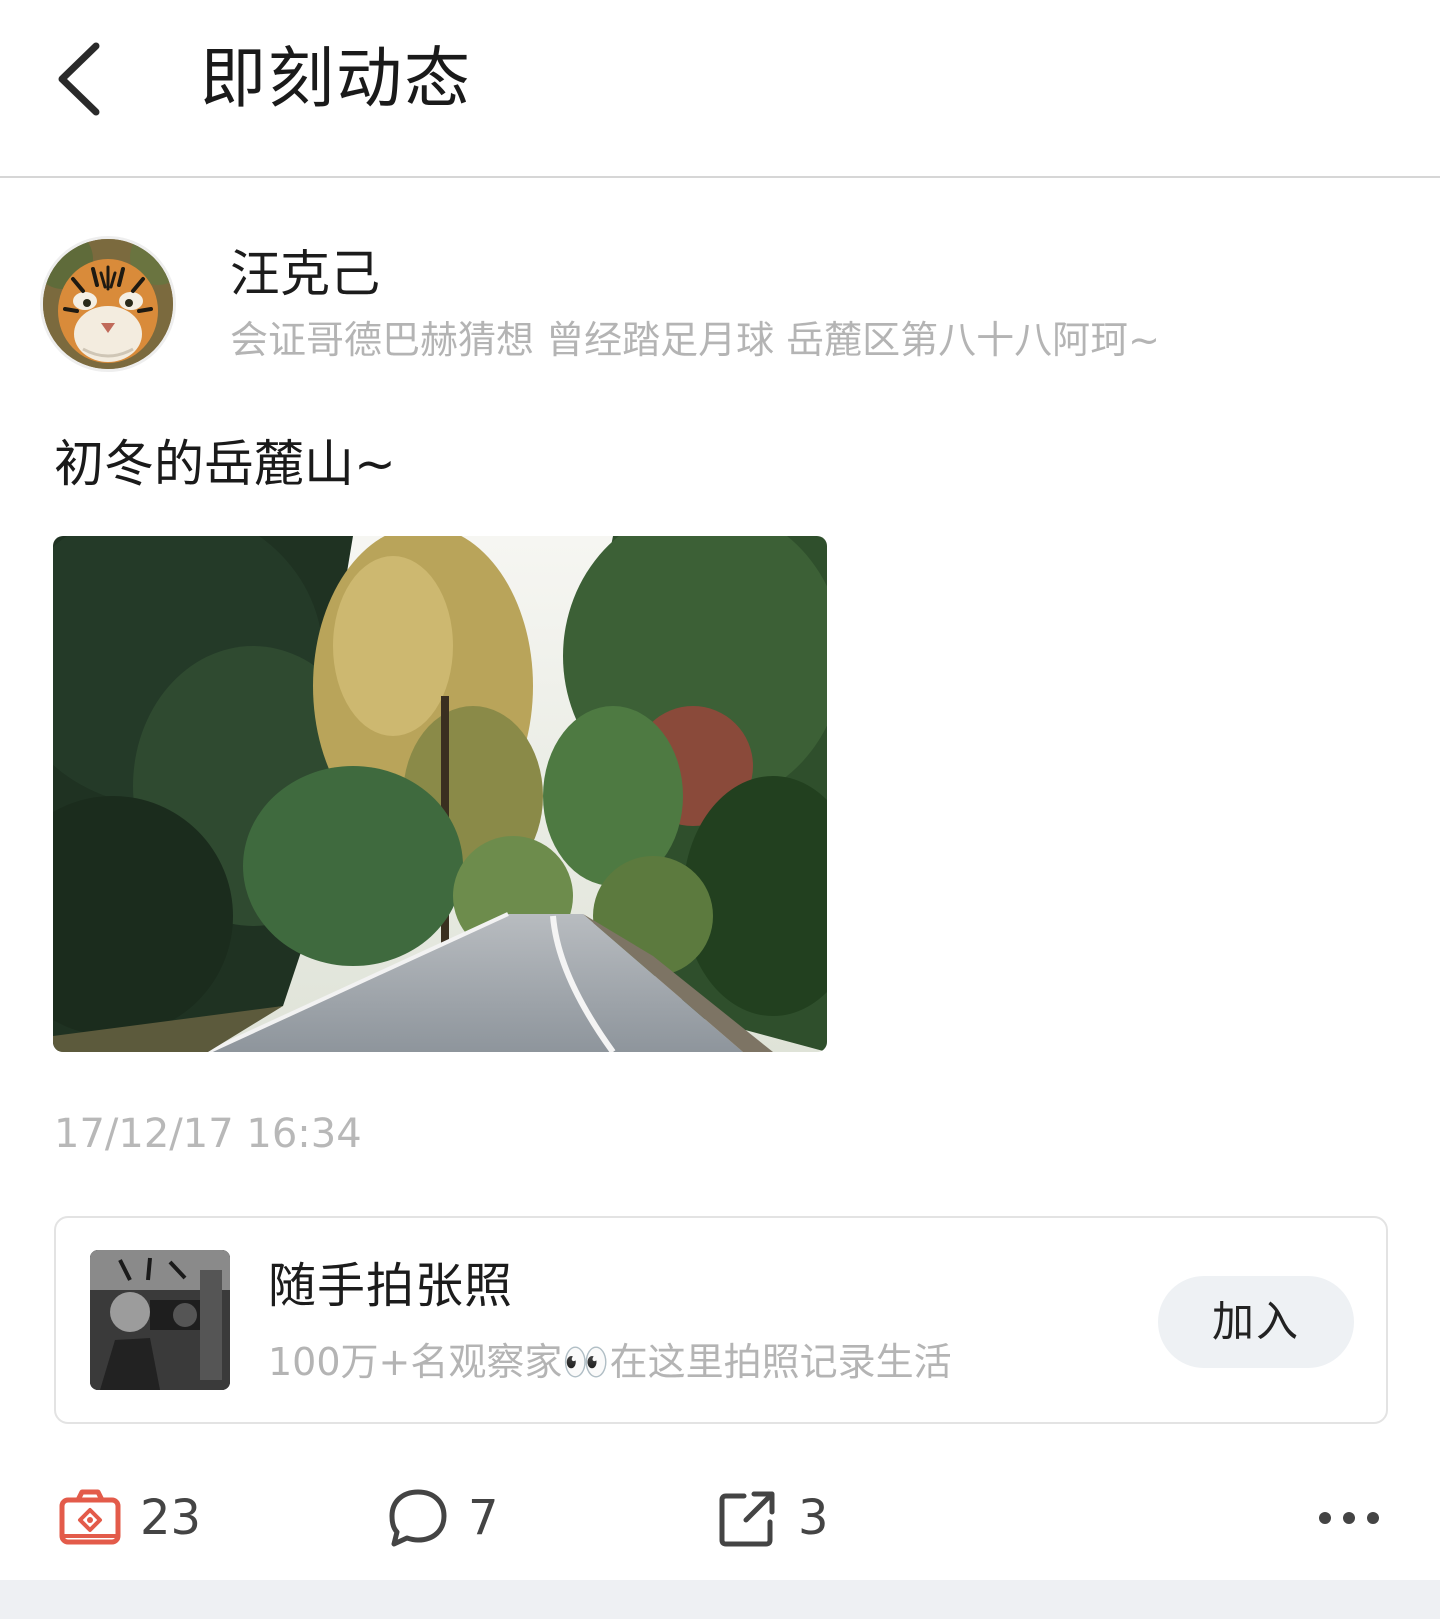 Image resolution: width=1440 pixels, height=1619 pixels. What do you see at coordinates (720, 89) in the screenshot?
I see `top-bar: 即刻动态` at bounding box center [720, 89].